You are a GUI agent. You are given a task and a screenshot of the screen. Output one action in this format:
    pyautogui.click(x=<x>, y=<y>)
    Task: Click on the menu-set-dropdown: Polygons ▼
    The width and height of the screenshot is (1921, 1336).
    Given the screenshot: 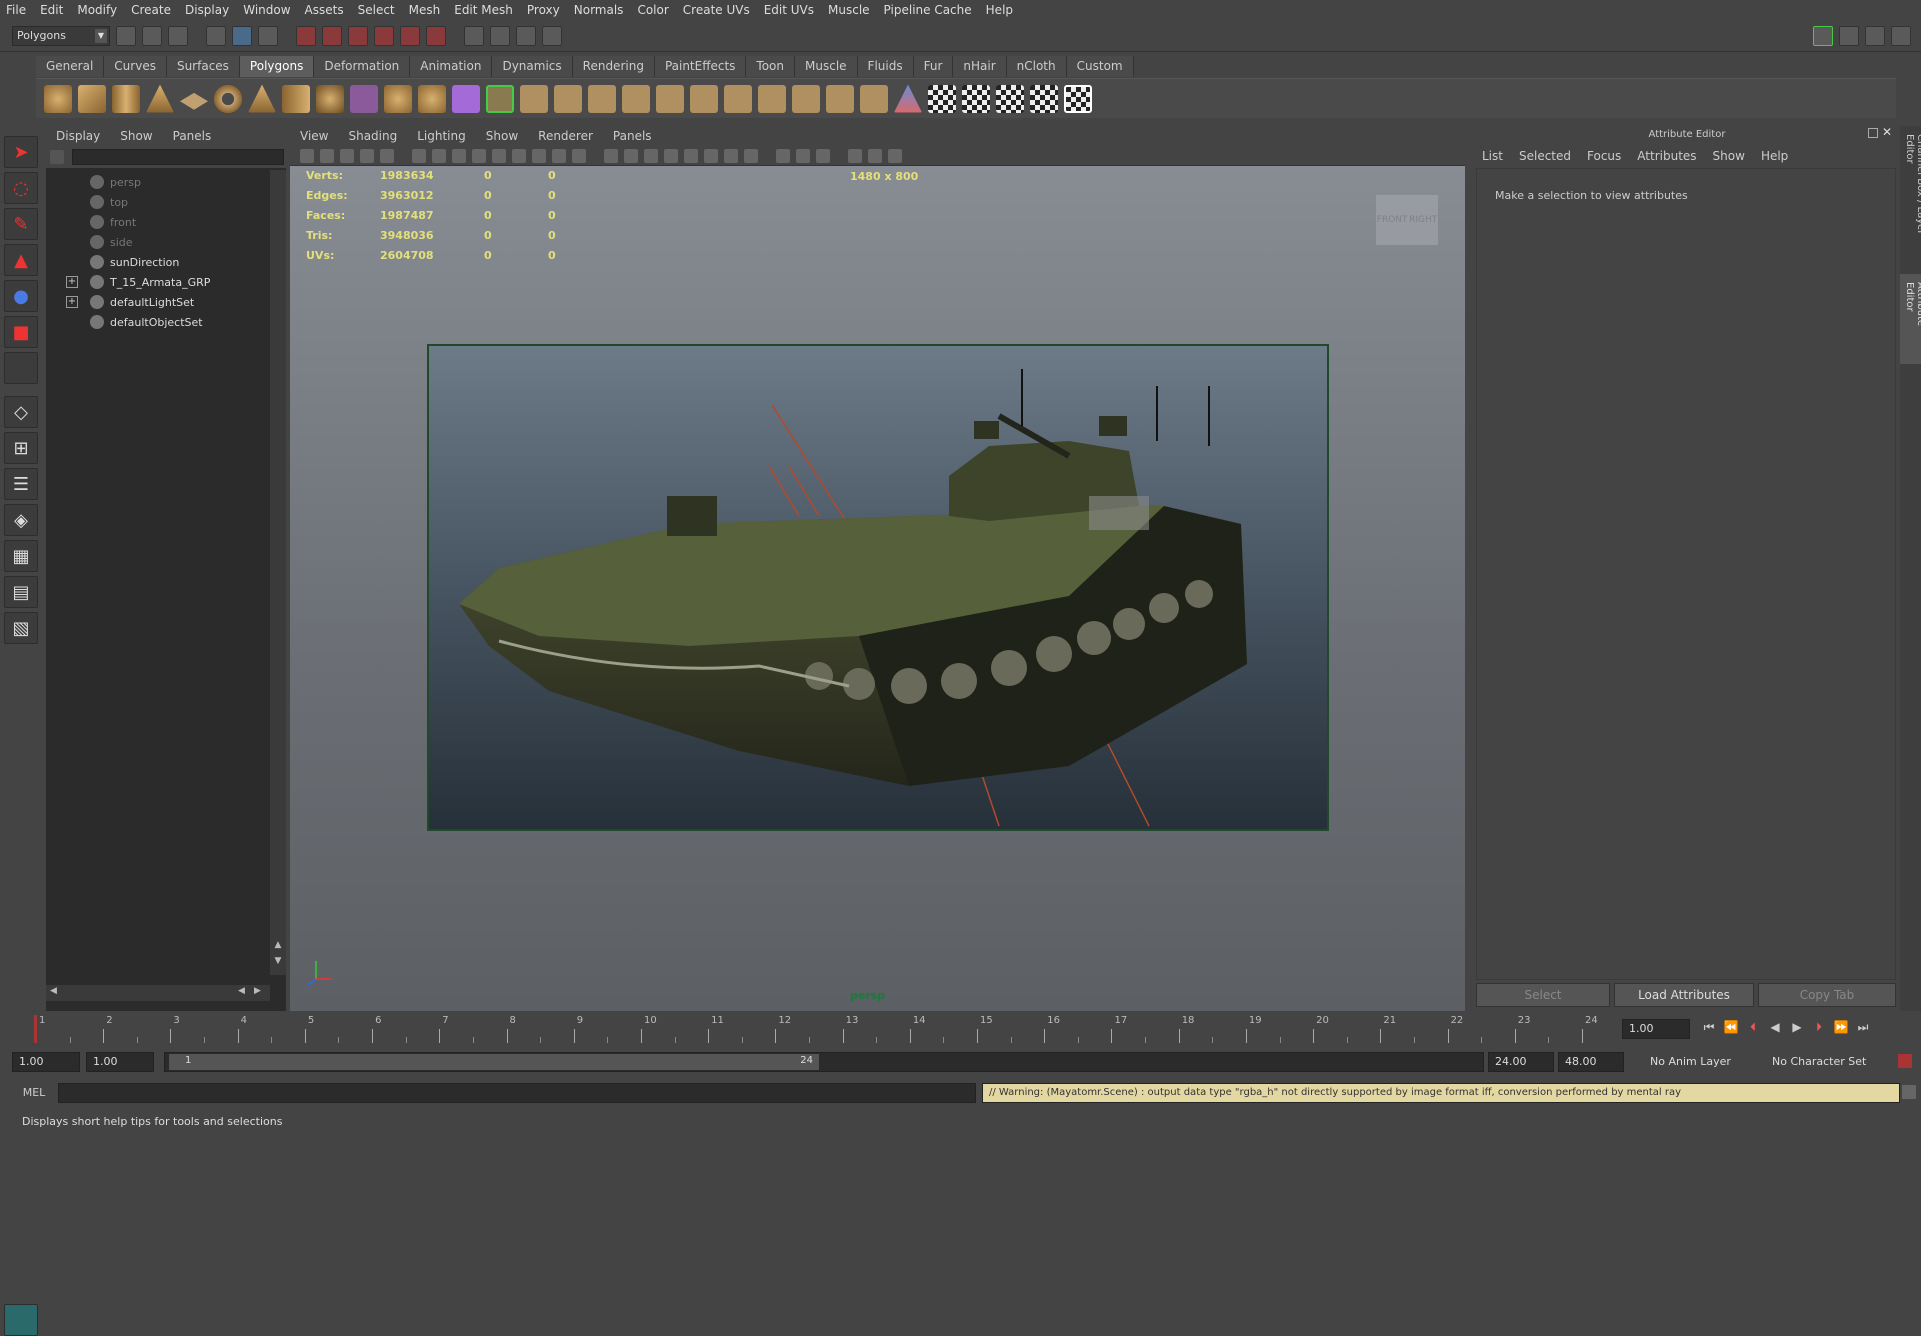 What is the action you would take?
    pyautogui.click(x=61, y=35)
    